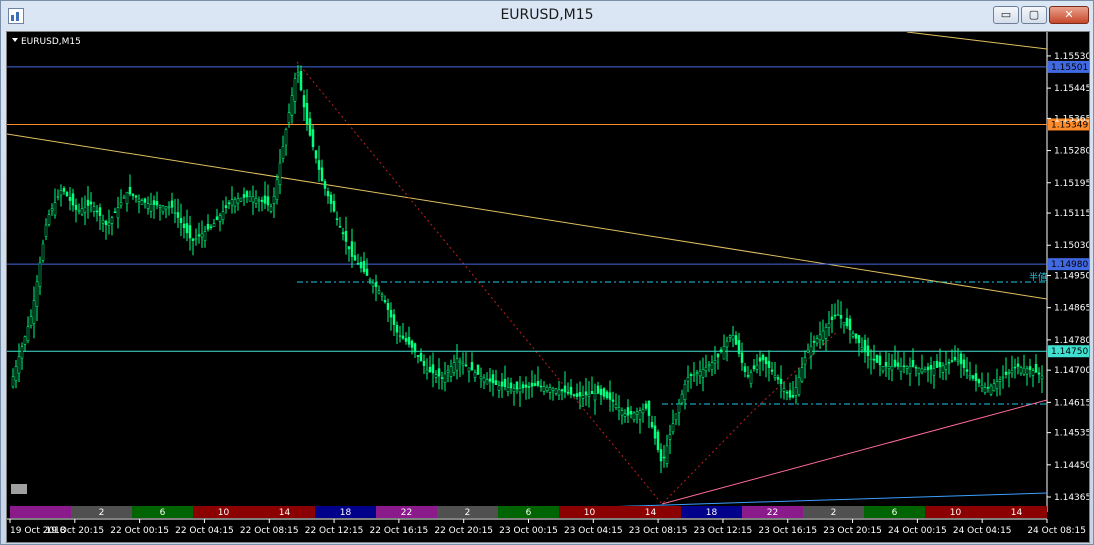 This screenshot has width=1094, height=545. I want to click on maximize-button: ▢, so click(1034, 15).